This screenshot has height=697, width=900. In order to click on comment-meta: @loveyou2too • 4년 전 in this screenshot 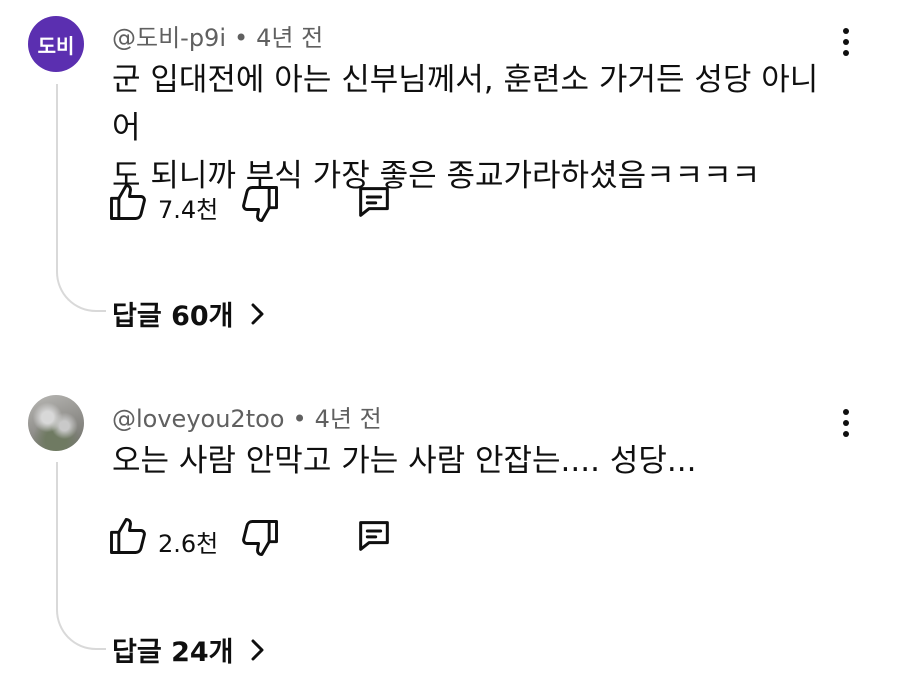, I will do `click(247, 416)`.